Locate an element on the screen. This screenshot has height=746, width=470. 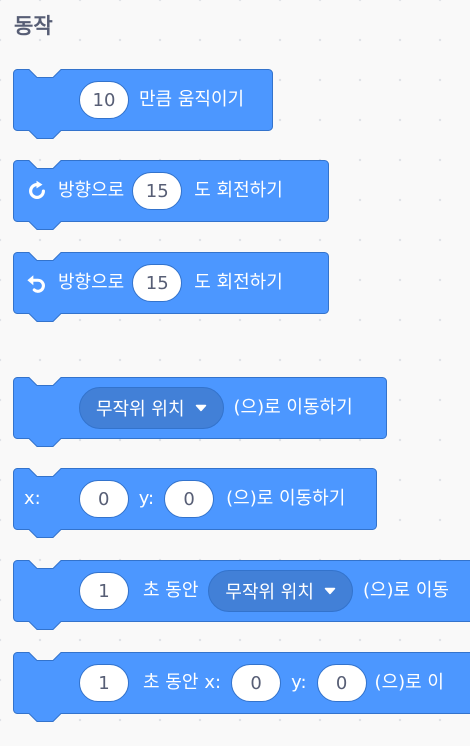
turn-left-block: 방향으로 15 도 회전하기 is located at coordinates (170, 287).